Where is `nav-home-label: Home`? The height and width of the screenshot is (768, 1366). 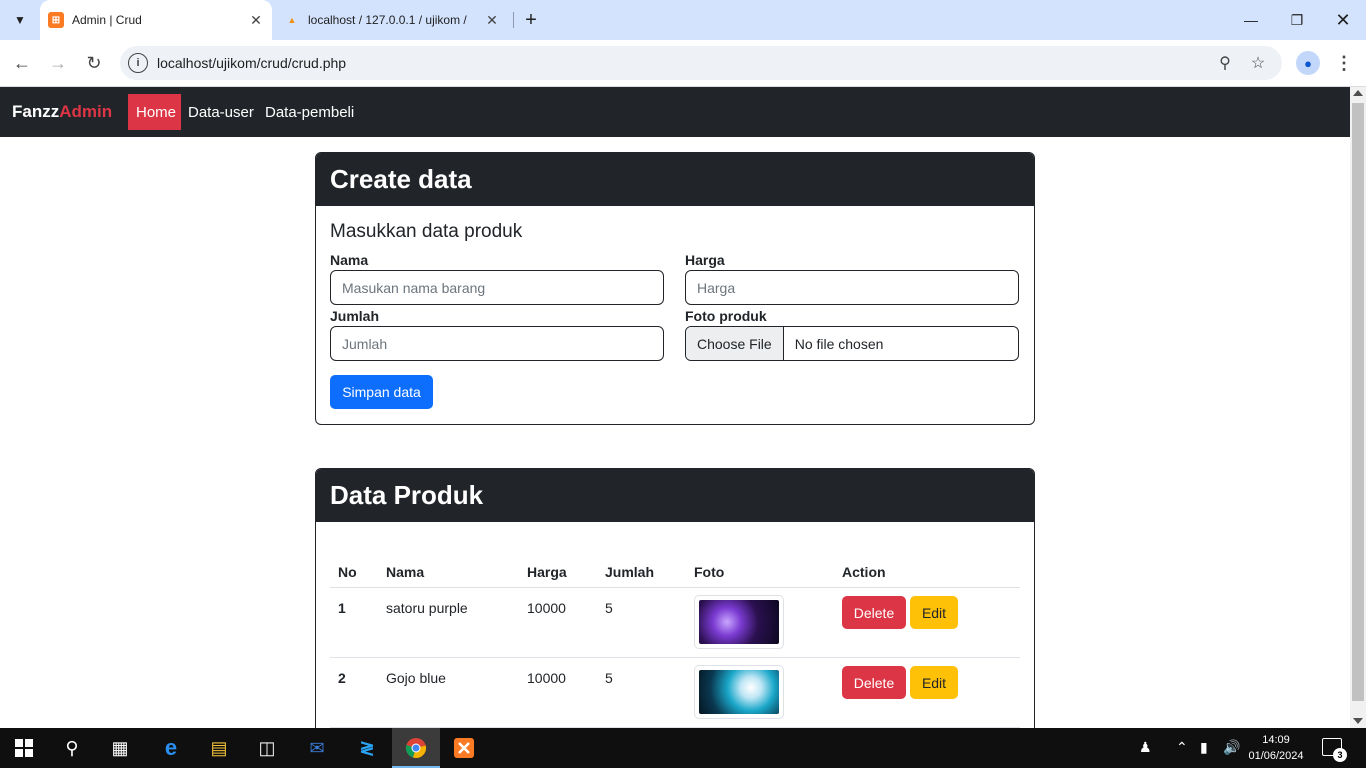
nav-home-label: Home is located at coordinates (156, 112).